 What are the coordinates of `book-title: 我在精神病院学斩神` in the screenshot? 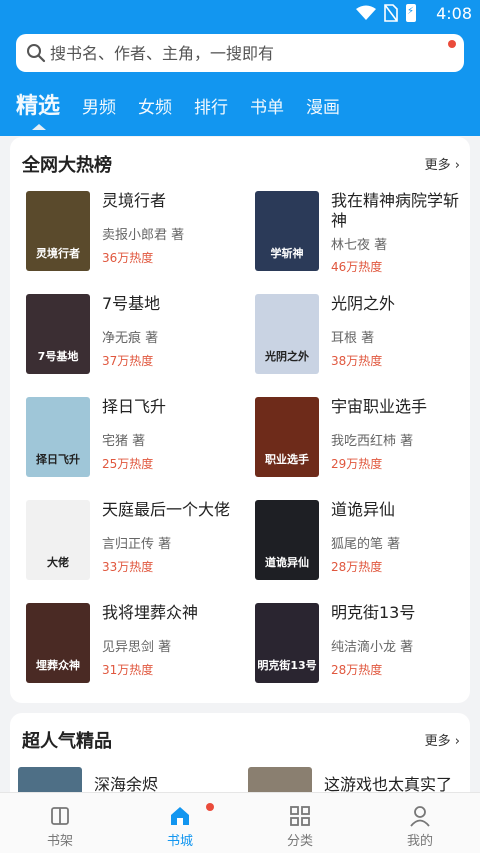 It's located at (395, 210).